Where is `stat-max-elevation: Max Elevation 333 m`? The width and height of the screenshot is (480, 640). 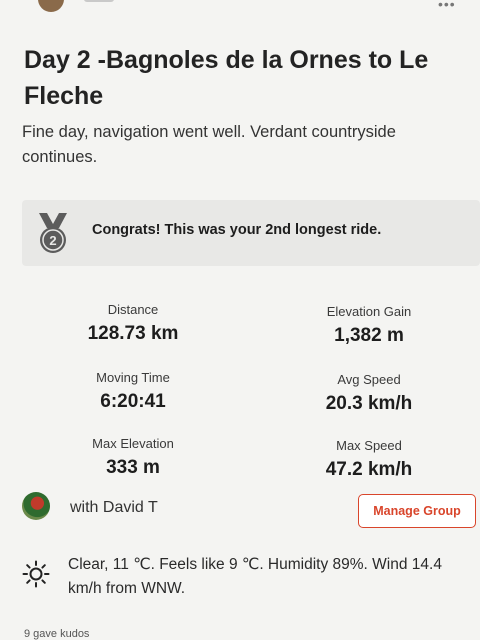 stat-max-elevation: Max Elevation 333 m is located at coordinates (133, 457).